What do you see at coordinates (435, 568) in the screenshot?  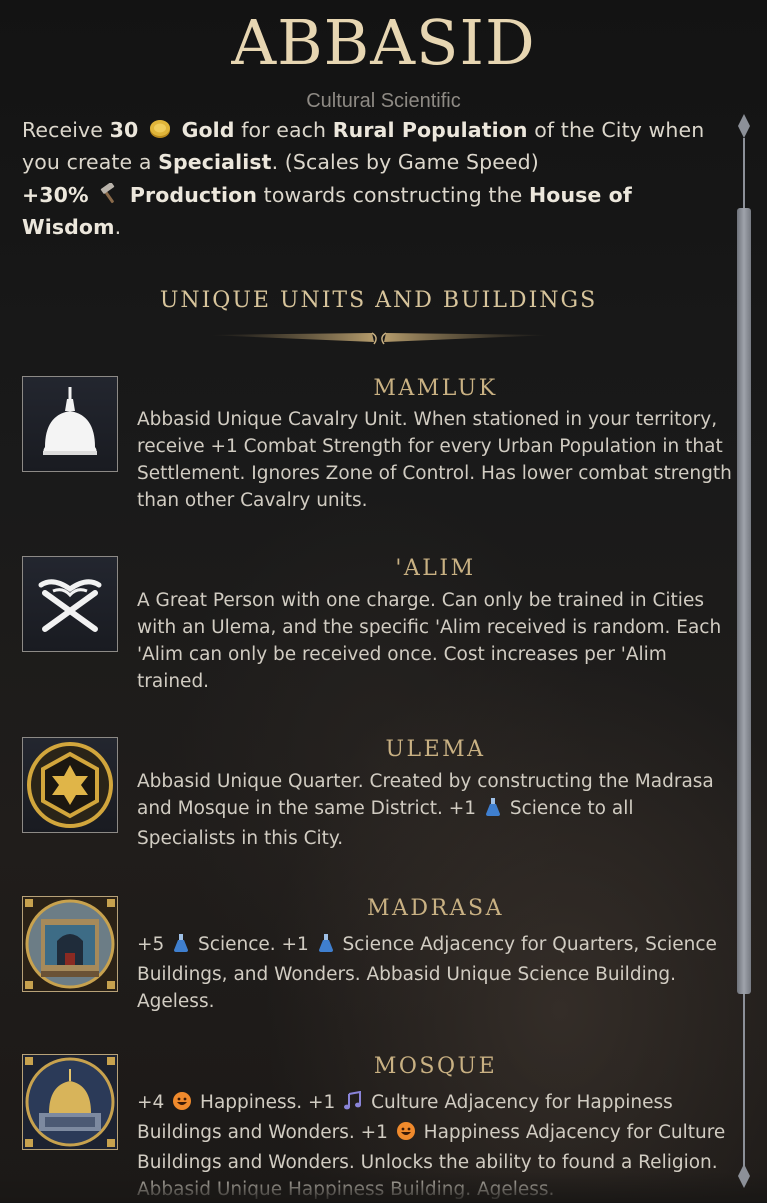 I see `unit-name-alim: 'ALIM` at bounding box center [435, 568].